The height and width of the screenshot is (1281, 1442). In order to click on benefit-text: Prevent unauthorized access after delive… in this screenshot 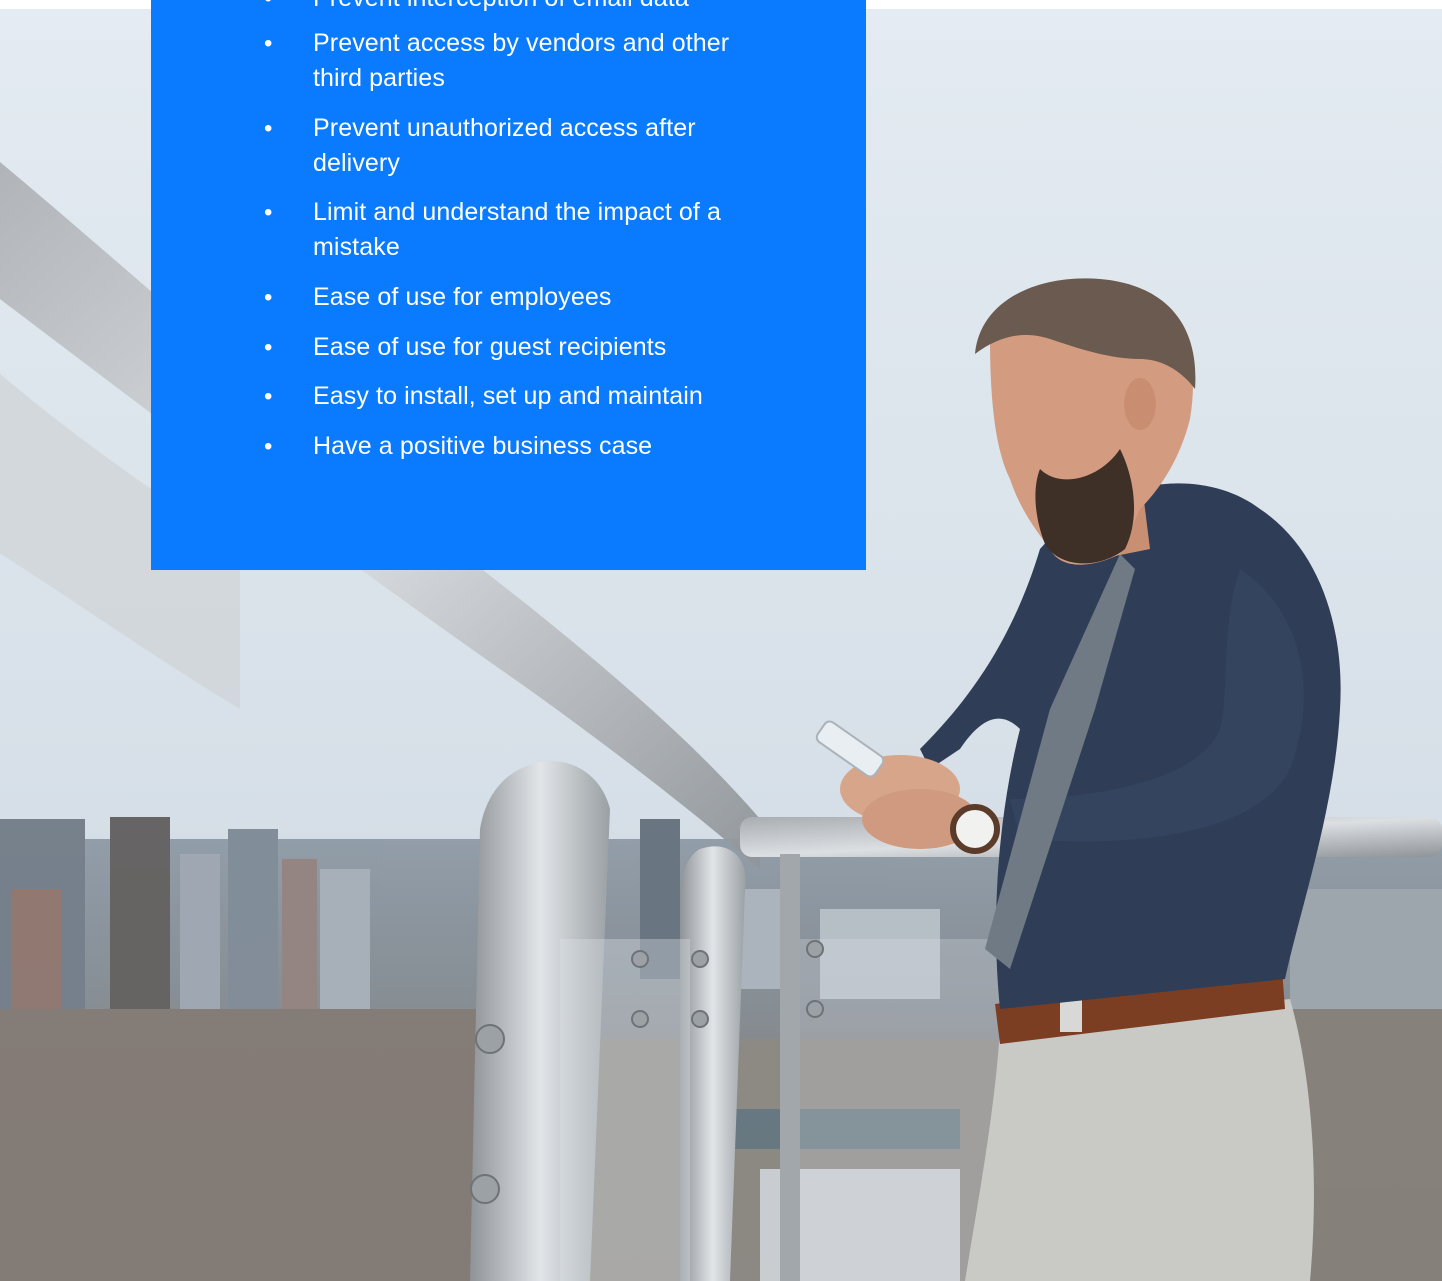, I will do `click(504, 145)`.